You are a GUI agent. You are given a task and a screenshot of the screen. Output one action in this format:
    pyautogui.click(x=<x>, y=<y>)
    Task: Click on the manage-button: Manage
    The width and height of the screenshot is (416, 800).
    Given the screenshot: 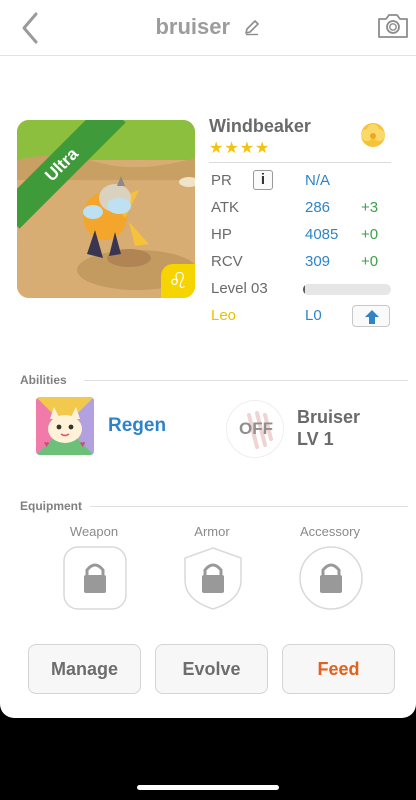 What is the action you would take?
    pyautogui.click(x=84, y=669)
    